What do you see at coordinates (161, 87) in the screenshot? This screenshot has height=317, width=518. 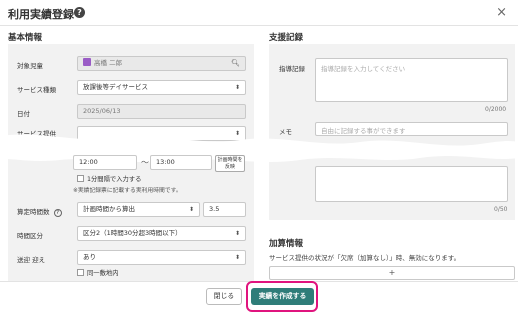 I see `service-type-select: 放課後等デイサービス ⬍` at bounding box center [161, 87].